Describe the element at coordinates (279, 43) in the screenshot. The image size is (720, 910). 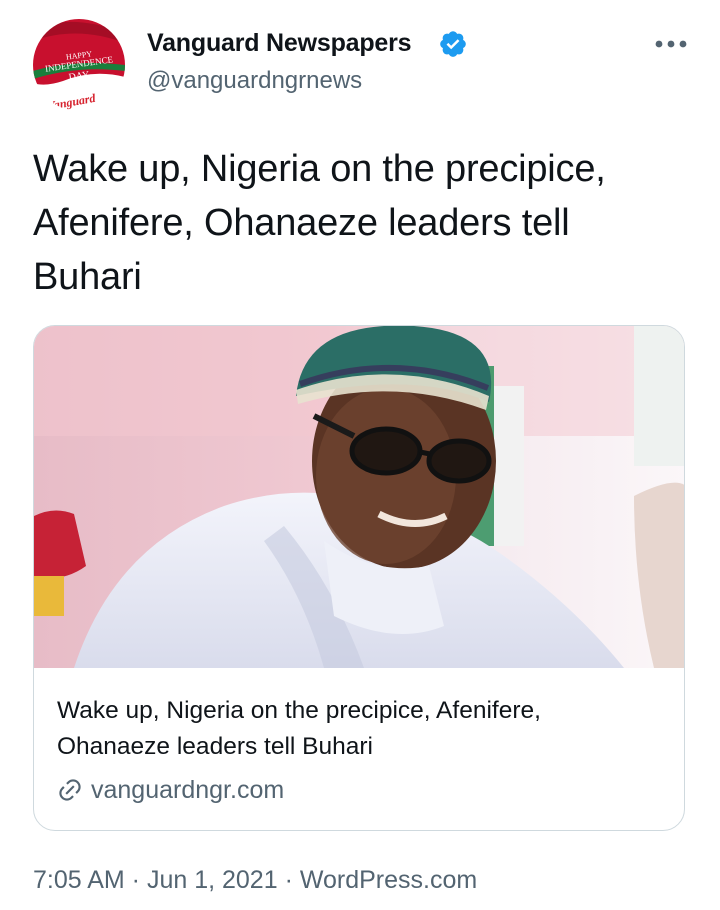
I see `author-display-name: Vanguard Newspapers` at that location.